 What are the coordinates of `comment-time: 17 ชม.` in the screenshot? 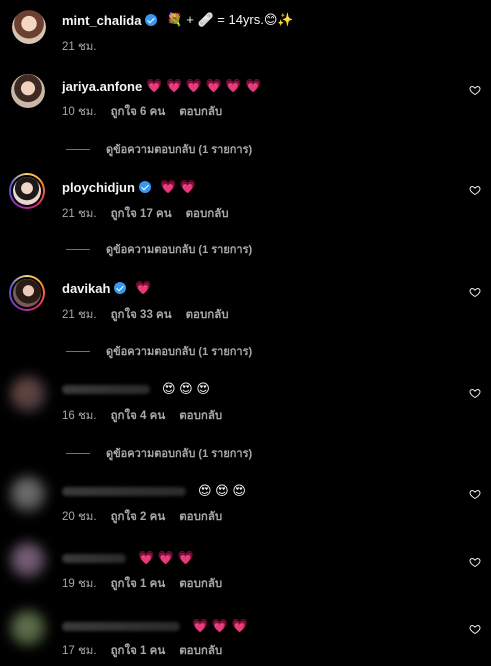 It's located at (79, 651).